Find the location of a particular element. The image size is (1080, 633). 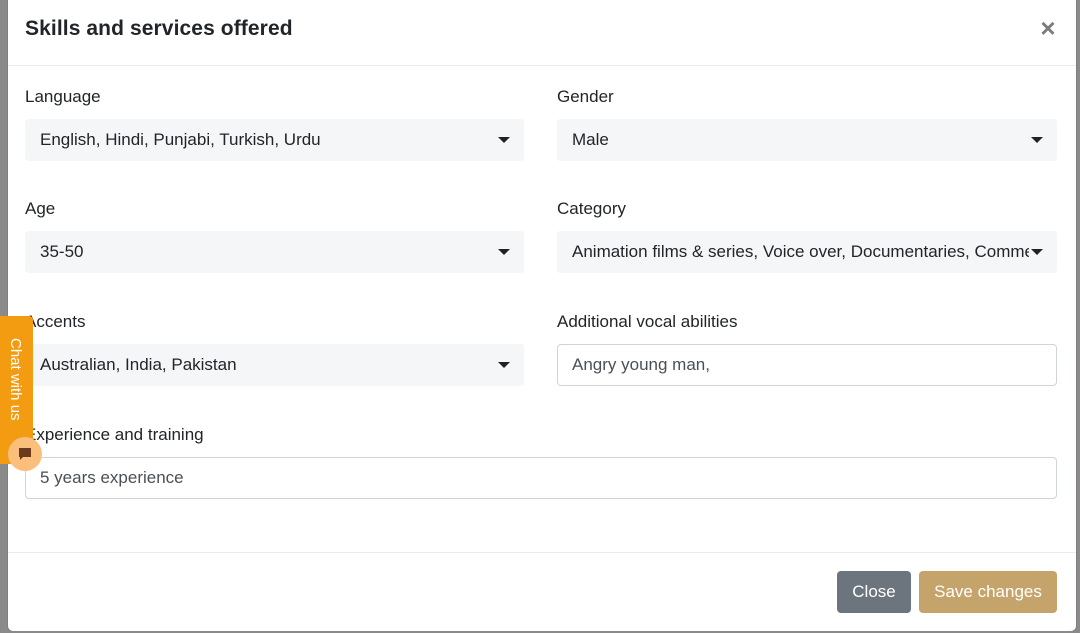

close-icon: × is located at coordinates (1048, 28).